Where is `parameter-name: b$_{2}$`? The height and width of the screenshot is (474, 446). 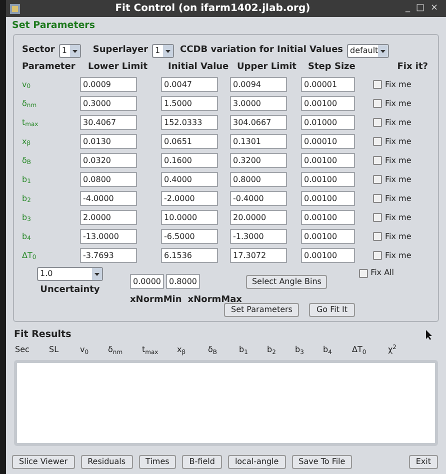 parameter-name: b$_{2}$ is located at coordinates (27, 198).